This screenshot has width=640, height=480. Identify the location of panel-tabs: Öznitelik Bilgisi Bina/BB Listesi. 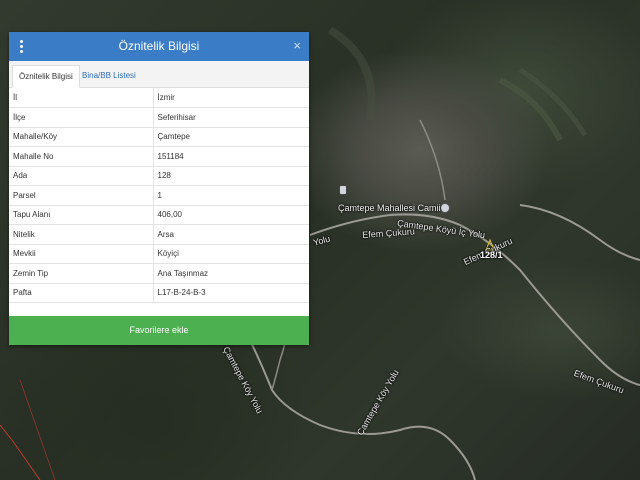
(159, 74).